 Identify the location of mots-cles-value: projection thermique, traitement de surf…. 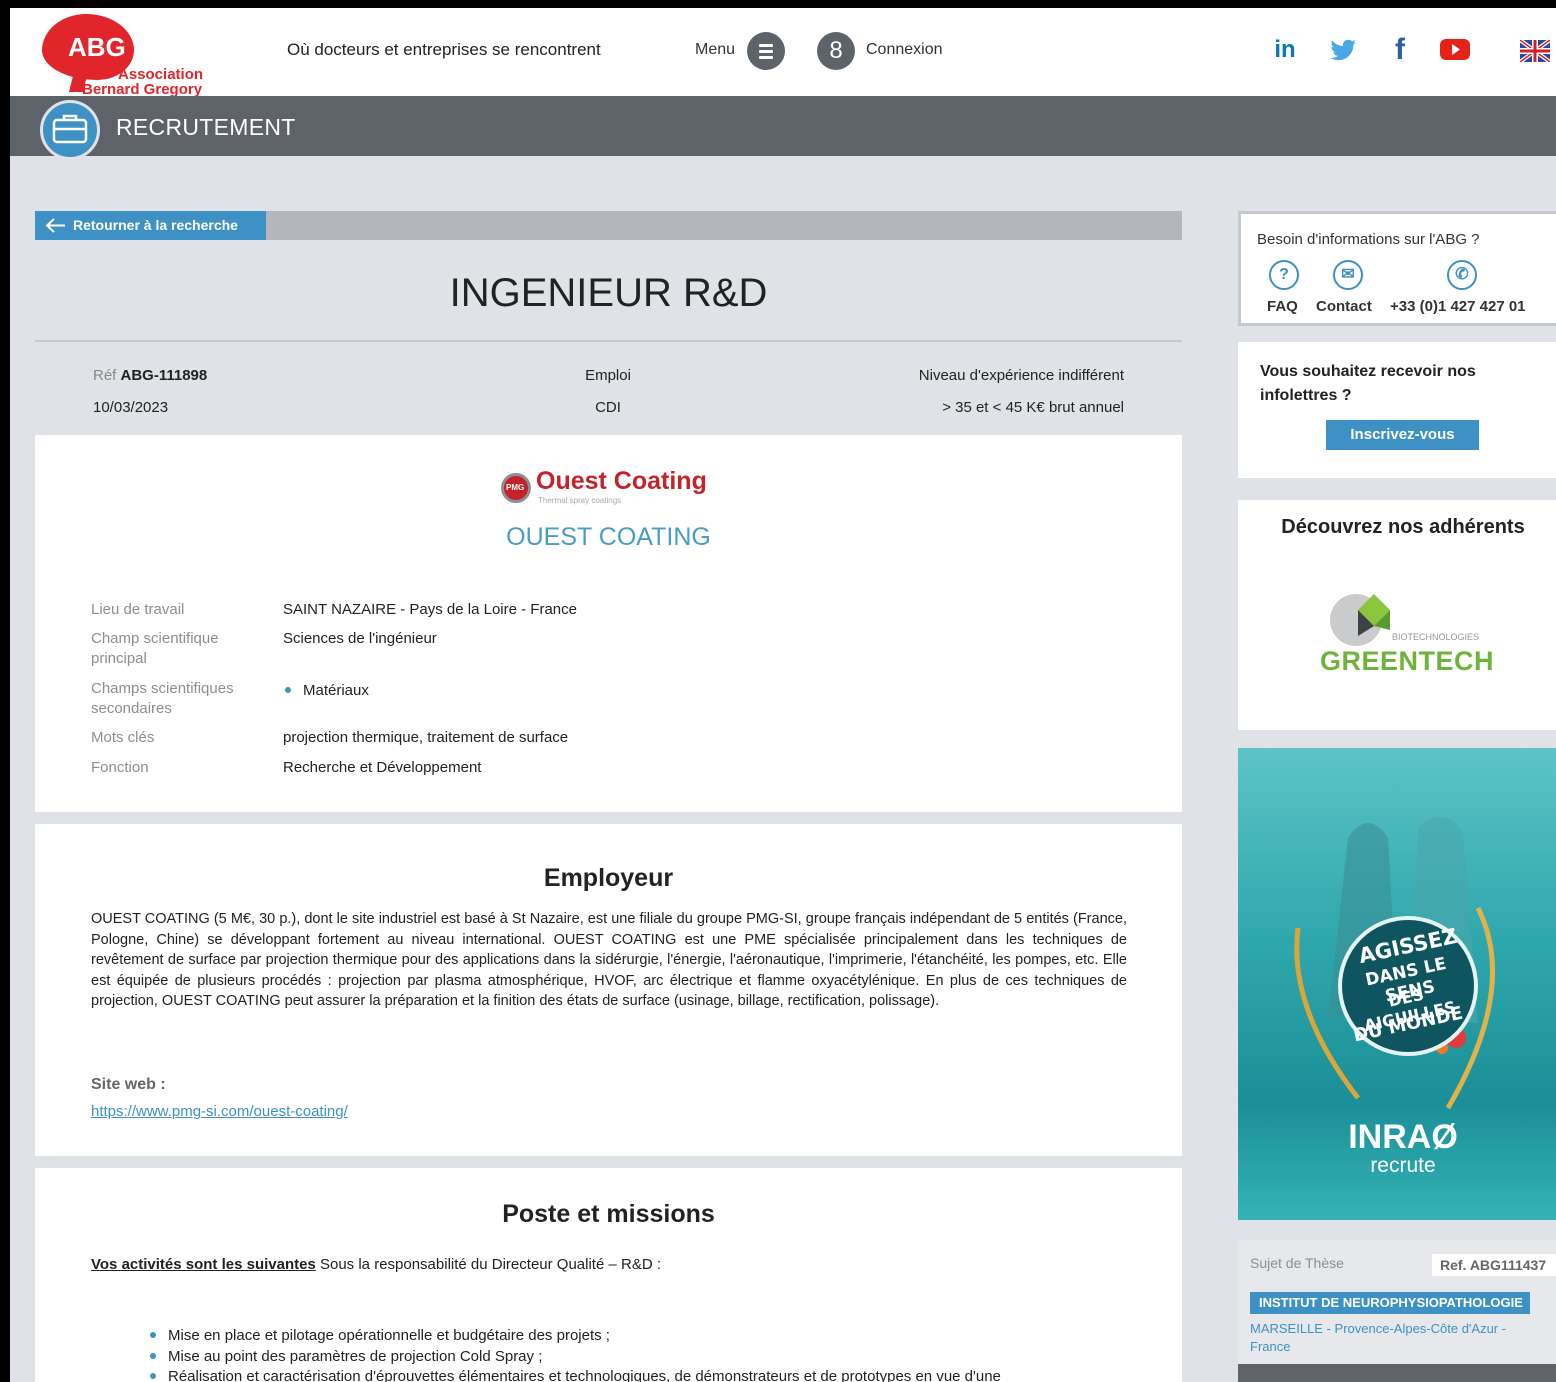
(426, 737).